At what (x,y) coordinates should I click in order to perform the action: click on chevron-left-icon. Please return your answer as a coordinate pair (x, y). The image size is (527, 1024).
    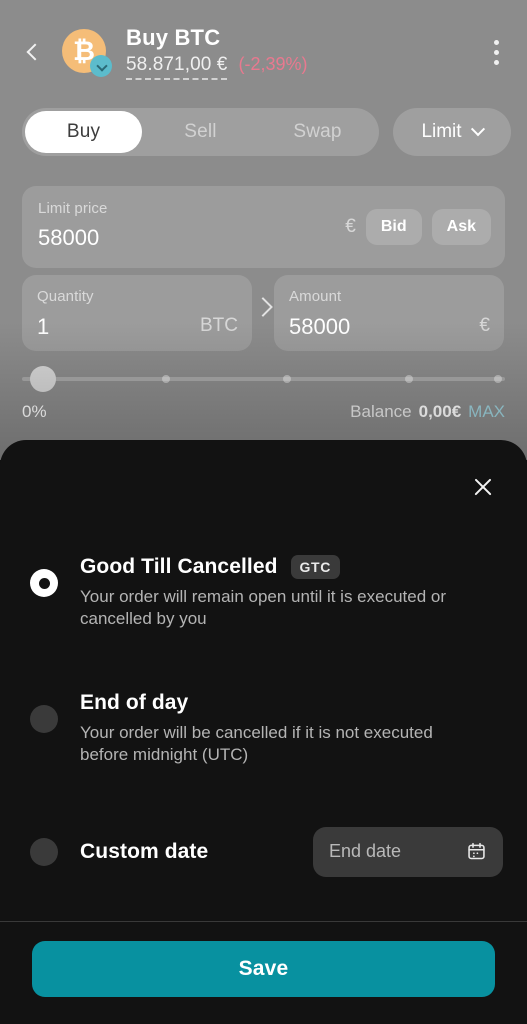
    Looking at the image, I should click on (35, 52).